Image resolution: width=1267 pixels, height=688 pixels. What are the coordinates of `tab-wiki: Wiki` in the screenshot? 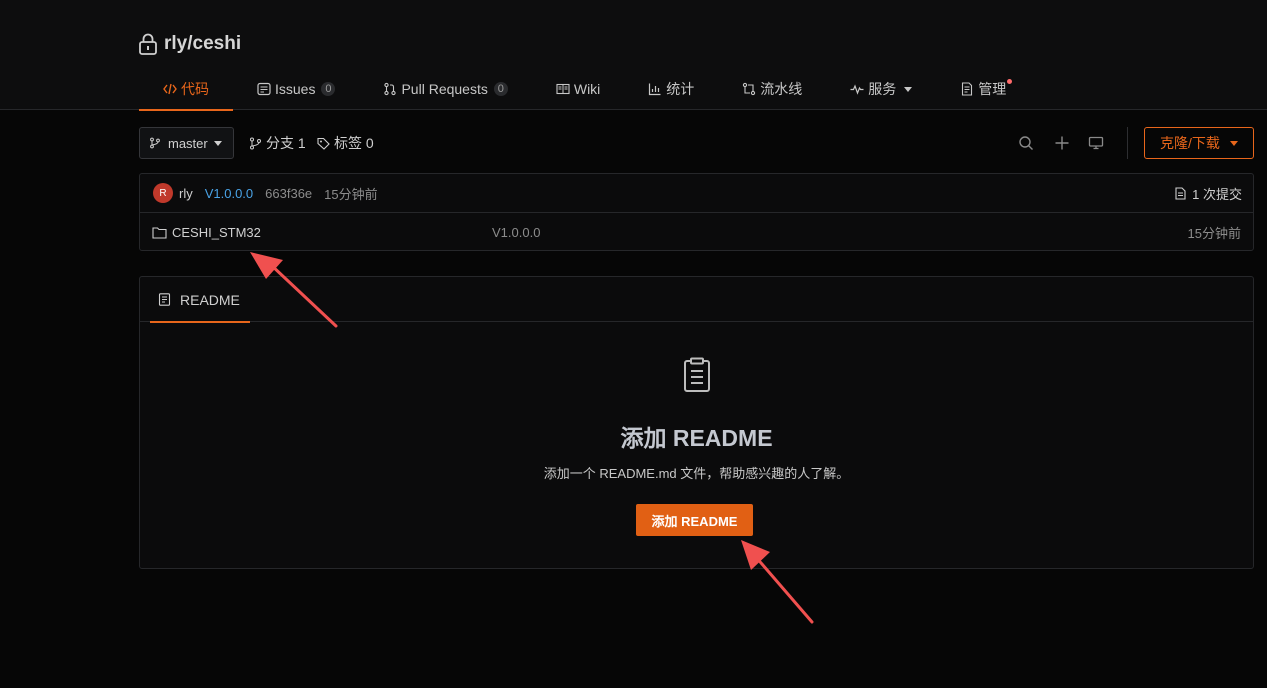 It's located at (578, 89).